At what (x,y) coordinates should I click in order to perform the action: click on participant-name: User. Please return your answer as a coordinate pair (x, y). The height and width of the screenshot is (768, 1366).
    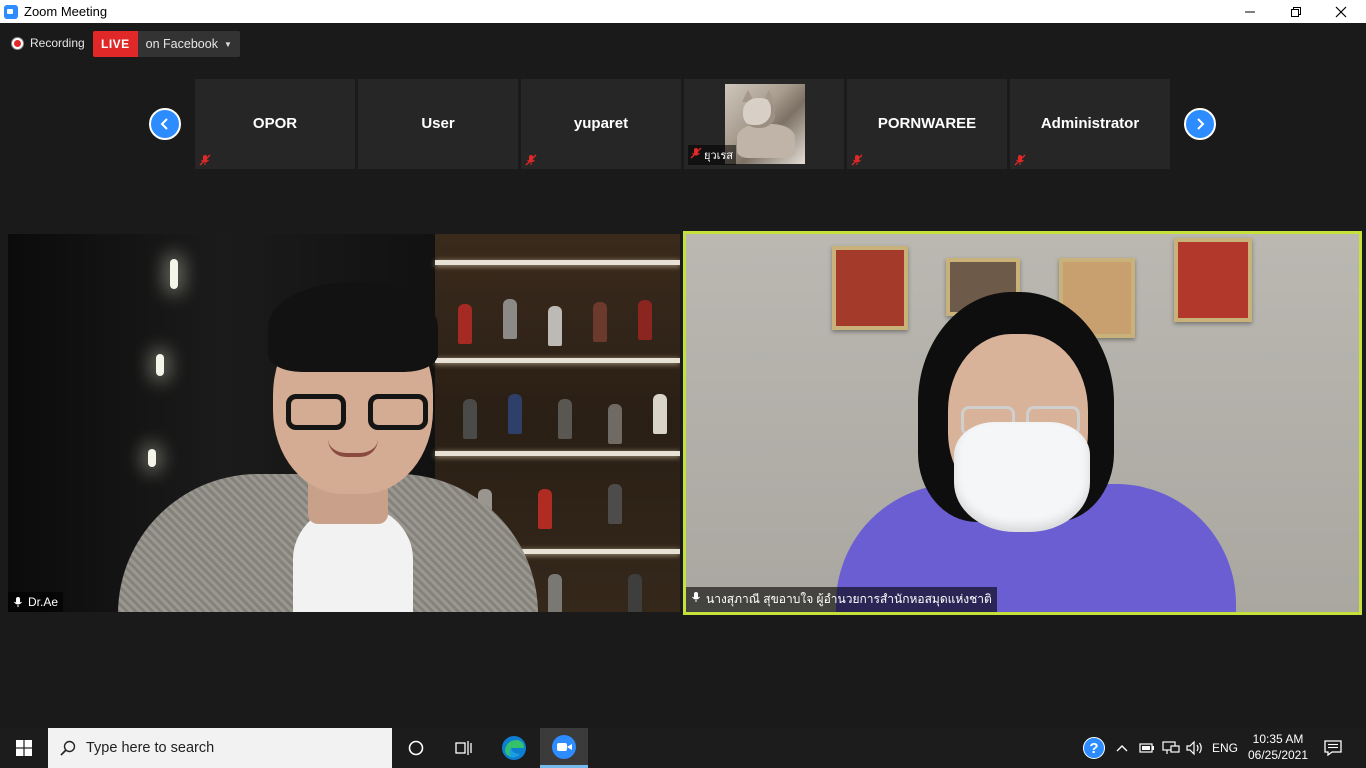
    Looking at the image, I should click on (438, 123).